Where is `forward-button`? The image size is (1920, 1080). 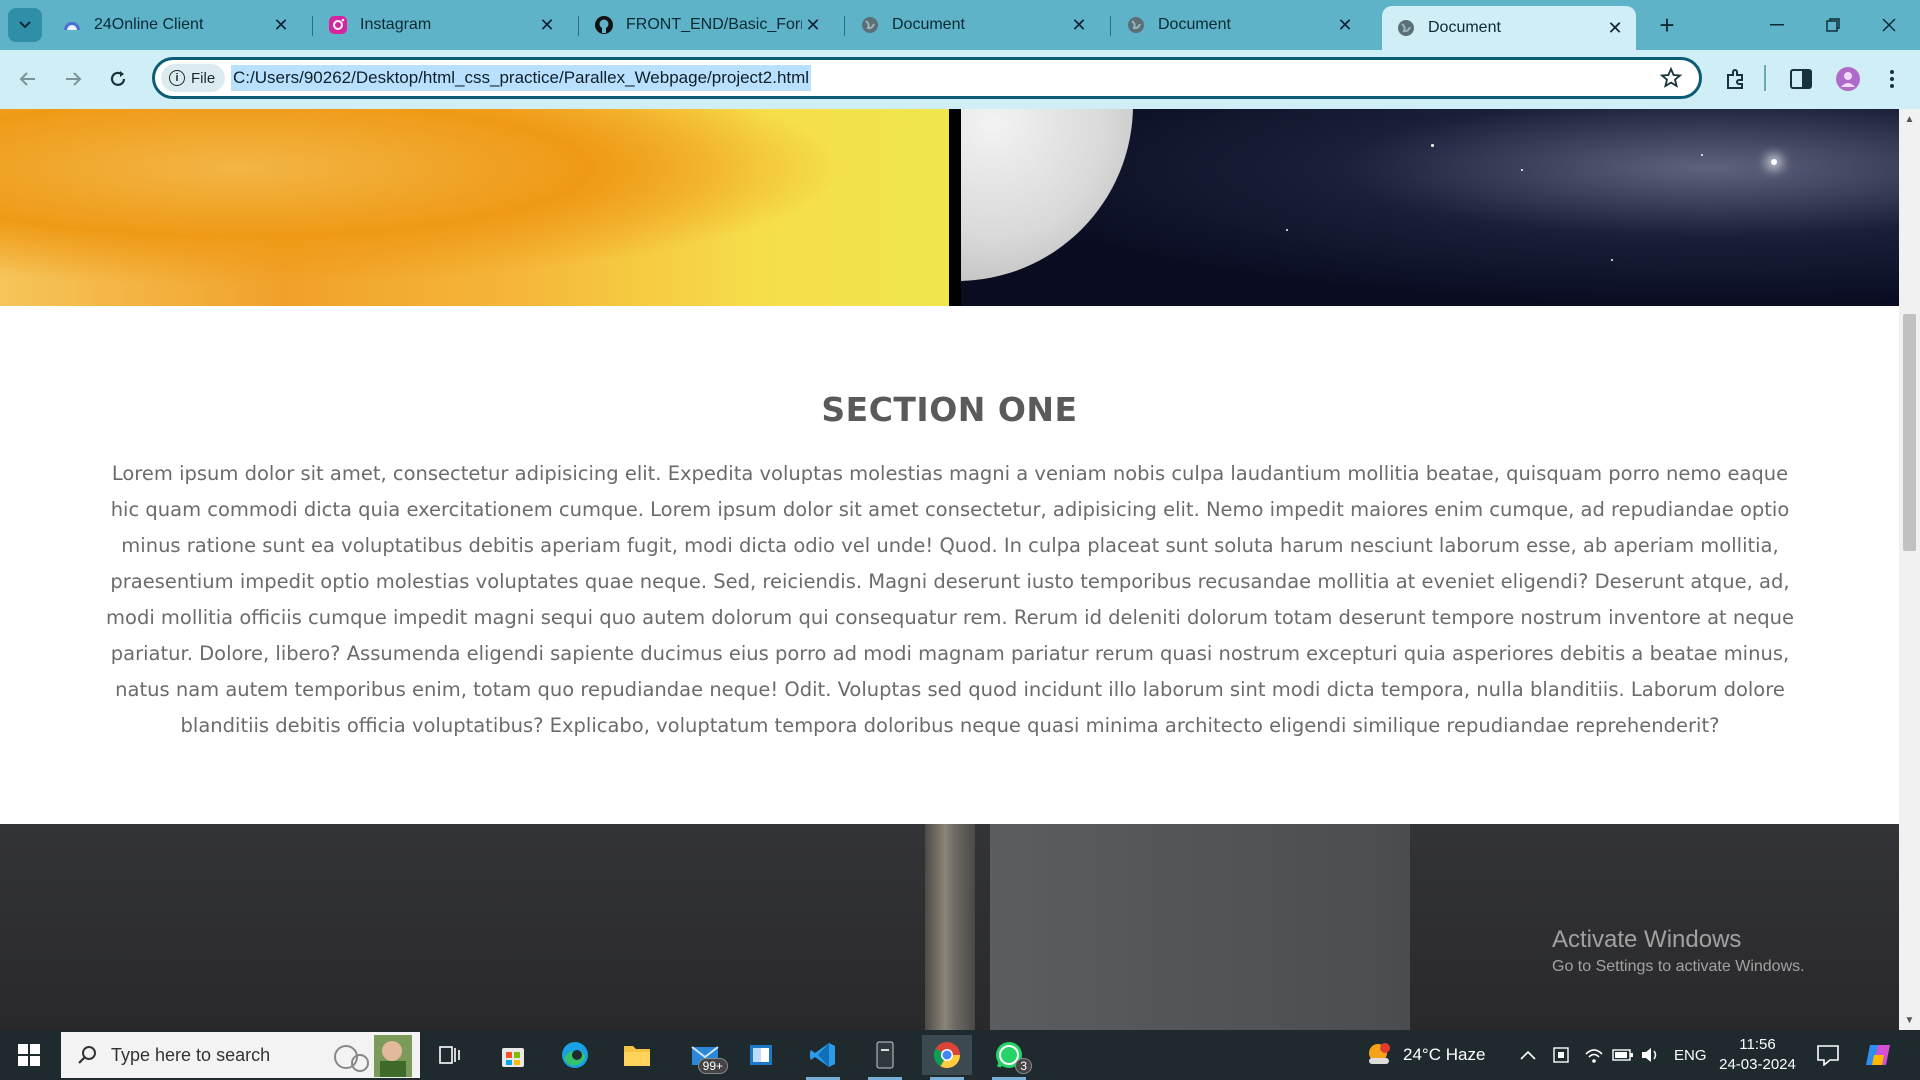 forward-button is located at coordinates (73, 79).